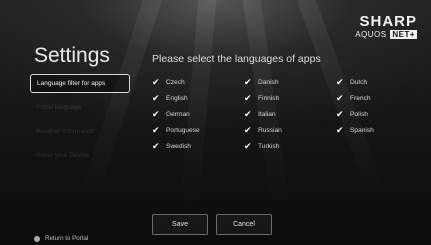 This screenshot has width=431, height=245. I want to click on language-option-german: ✔ German, so click(198, 114).